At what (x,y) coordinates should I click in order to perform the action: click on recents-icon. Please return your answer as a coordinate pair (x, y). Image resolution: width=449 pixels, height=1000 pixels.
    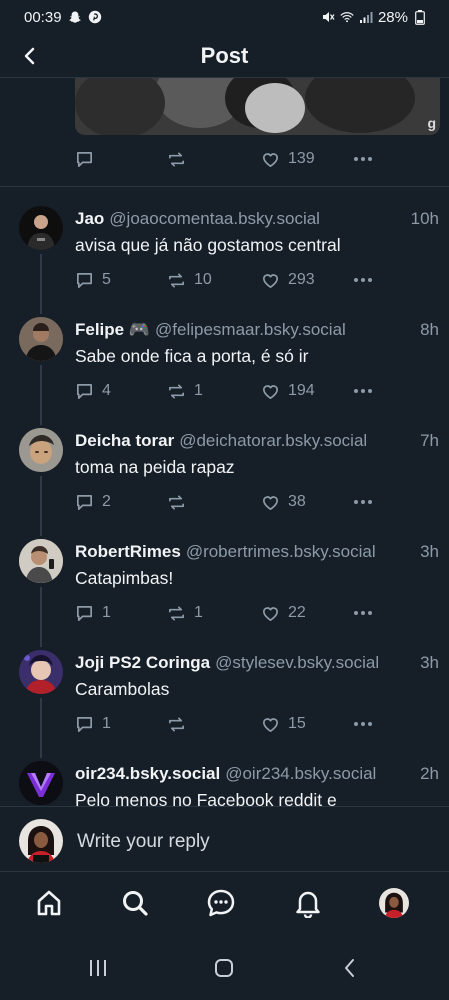
    Looking at the image, I should click on (98, 968).